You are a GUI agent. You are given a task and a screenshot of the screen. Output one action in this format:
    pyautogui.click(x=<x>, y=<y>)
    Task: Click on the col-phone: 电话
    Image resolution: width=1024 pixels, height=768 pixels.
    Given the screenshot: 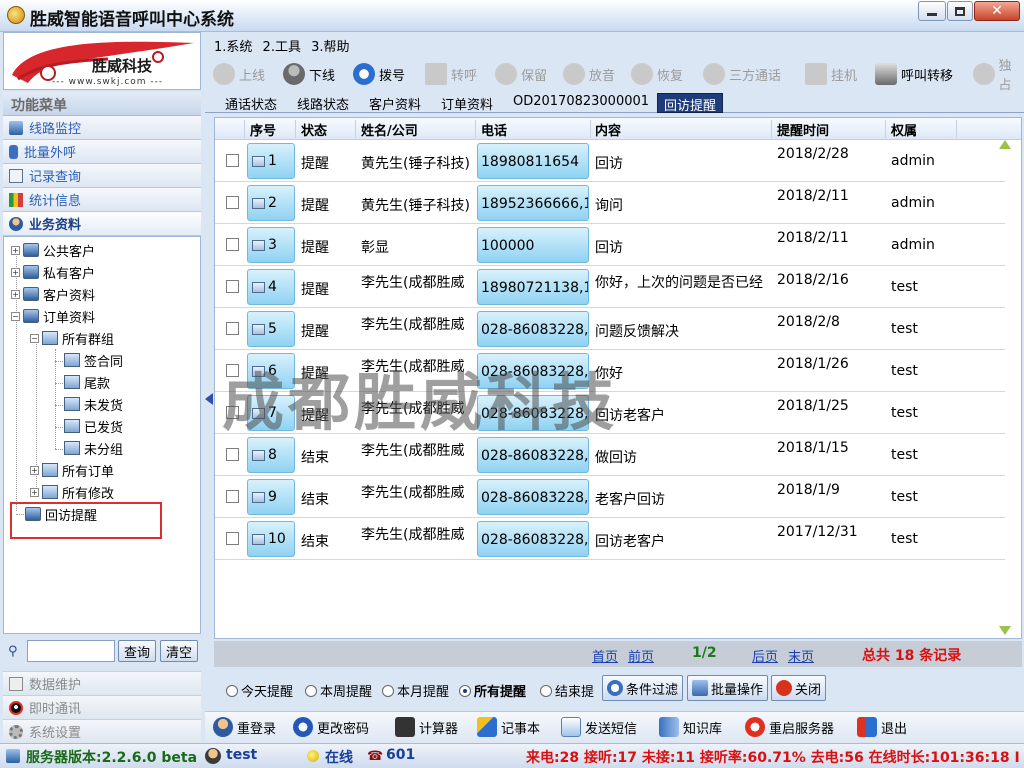 What is the action you would take?
    pyautogui.click(x=494, y=129)
    